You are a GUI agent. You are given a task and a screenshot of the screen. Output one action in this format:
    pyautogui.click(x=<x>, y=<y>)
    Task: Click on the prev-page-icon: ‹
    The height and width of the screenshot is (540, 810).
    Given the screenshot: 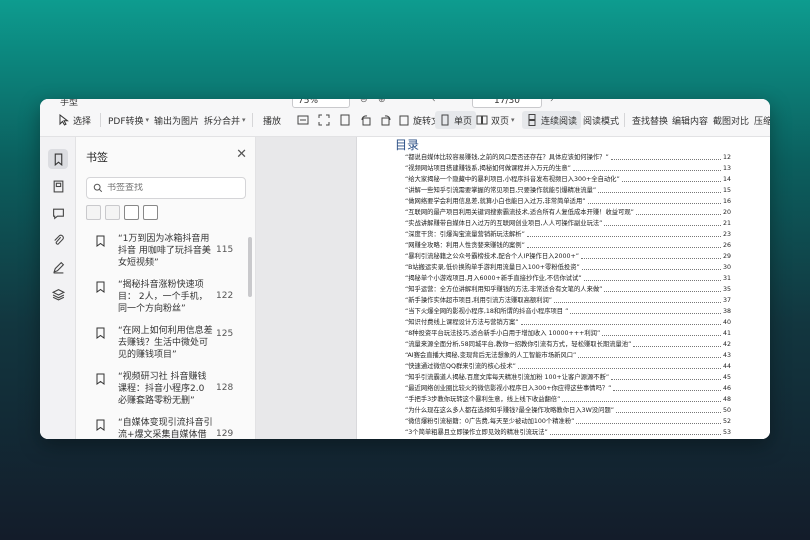 What is the action you would take?
    pyautogui.click(x=434, y=102)
    